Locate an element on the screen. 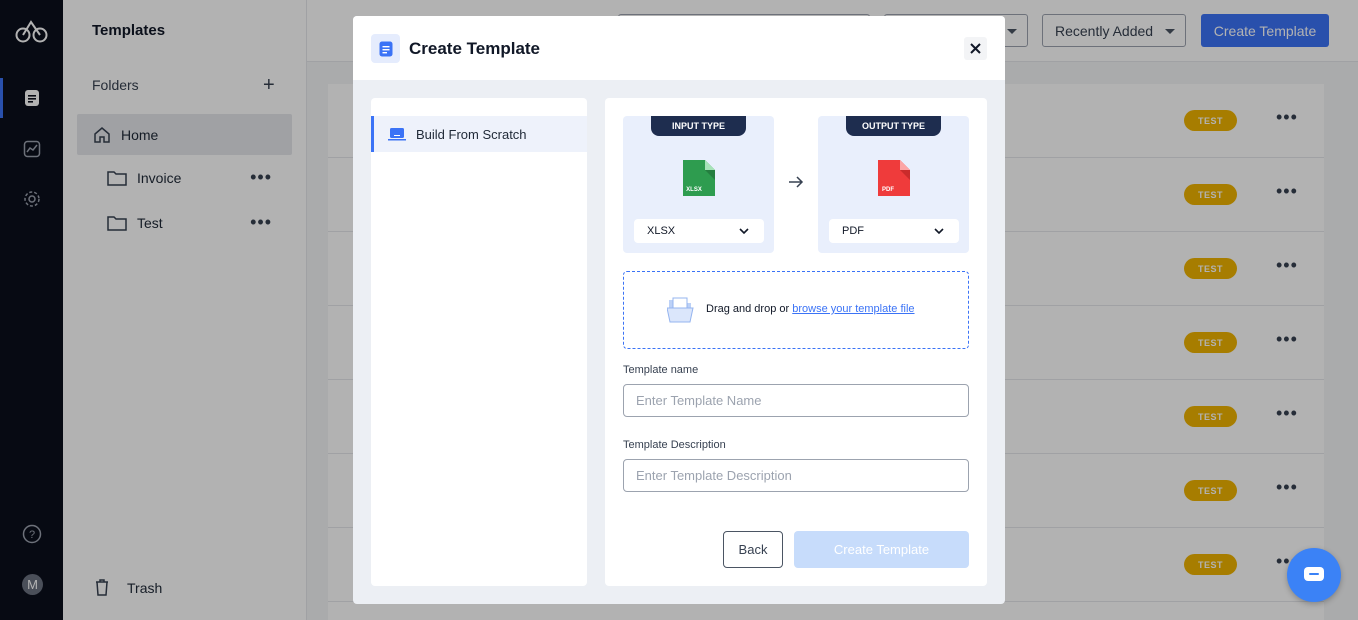 This screenshot has width=1358, height=620. input-type-box: INPUT TYPE XLSX XLSX is located at coordinates (698, 184).